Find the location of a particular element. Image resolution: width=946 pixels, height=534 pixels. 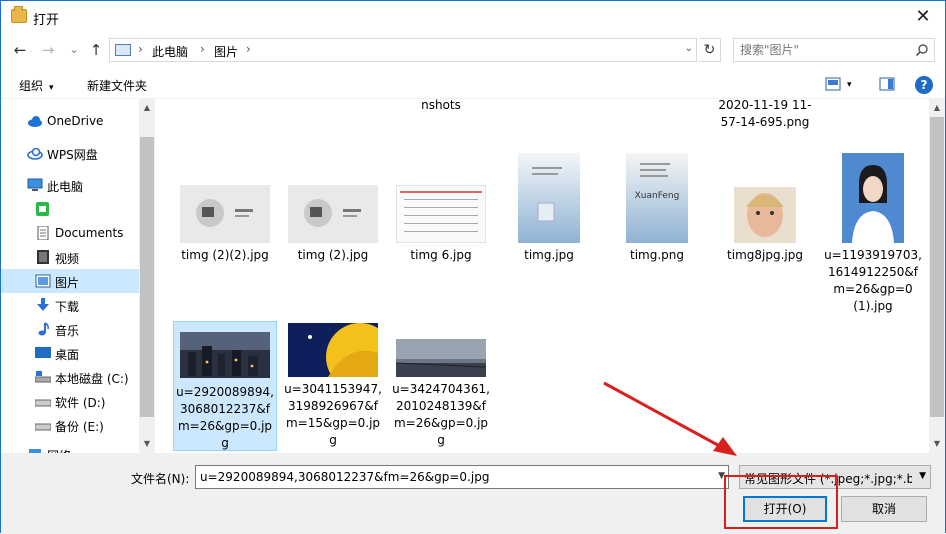

sidebar-item-label: WPS网盘 is located at coordinates (72, 155).